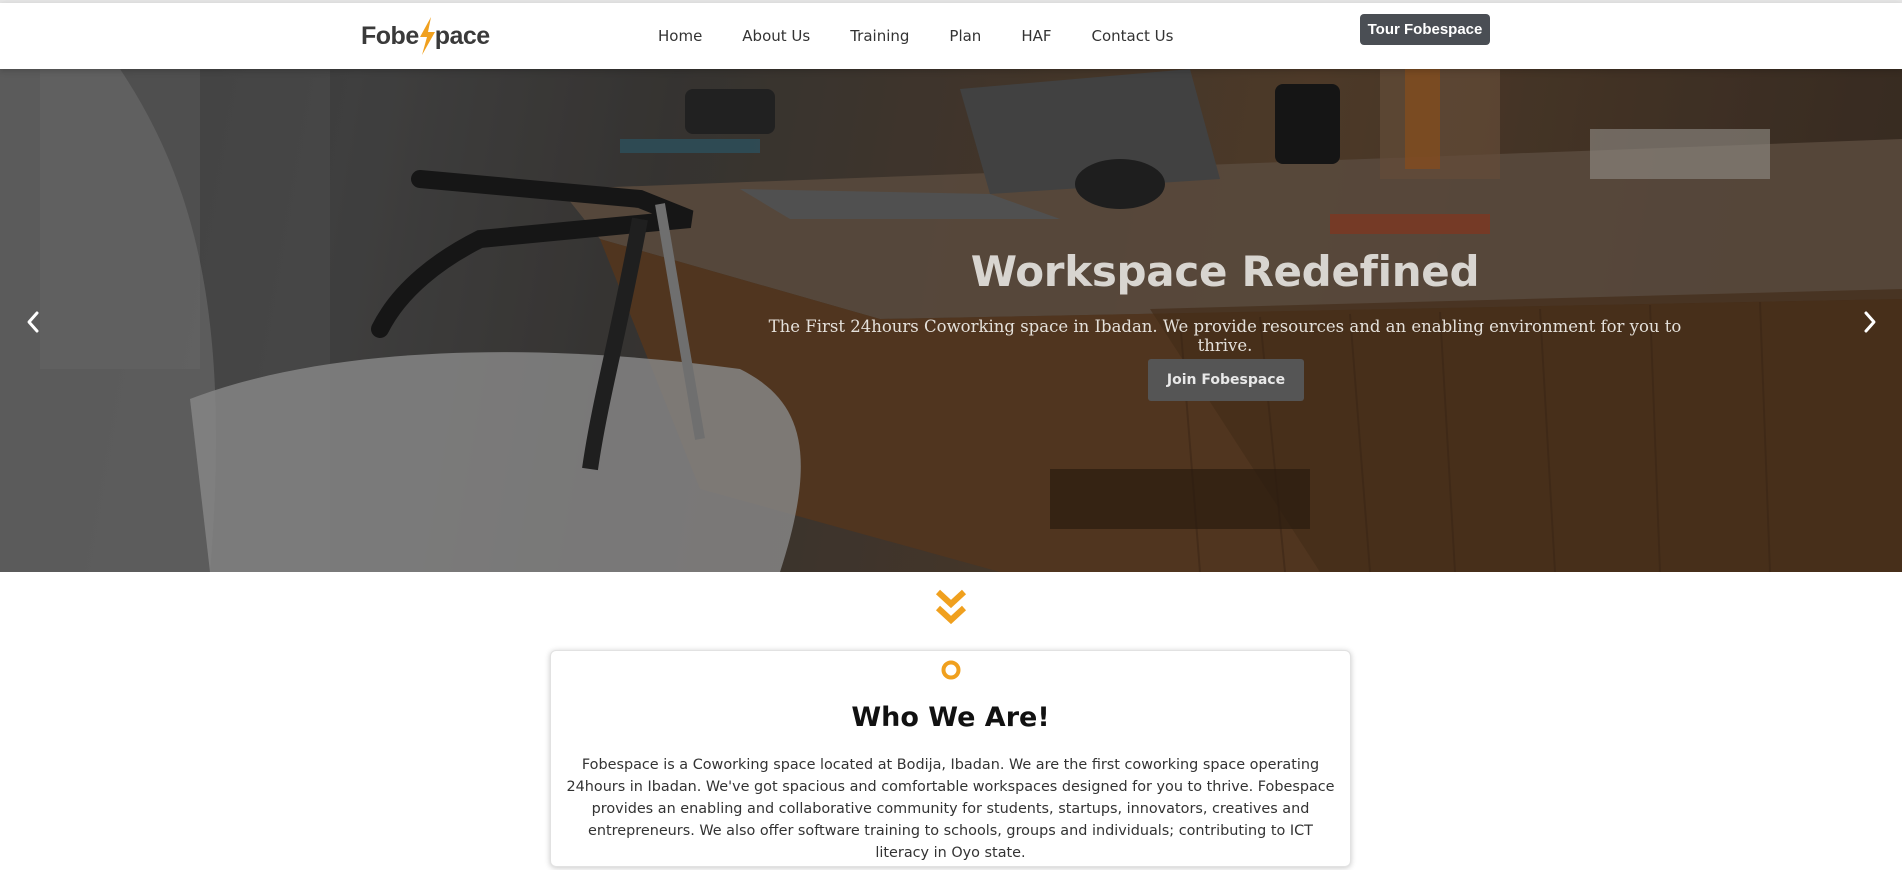 The width and height of the screenshot is (1902, 870). I want to click on circle-dot-icon, so click(951, 670).